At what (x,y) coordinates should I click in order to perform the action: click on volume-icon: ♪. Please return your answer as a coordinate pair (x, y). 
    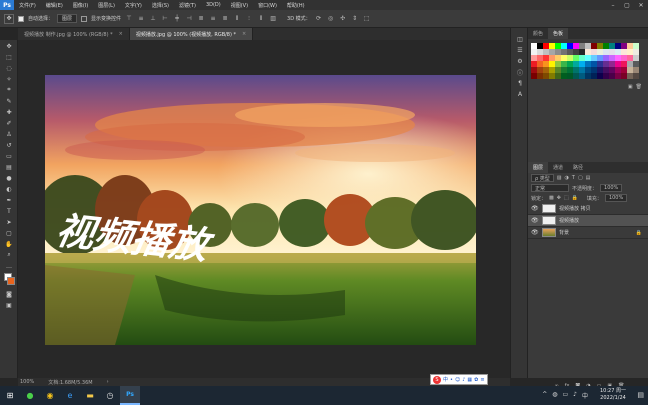
    Looking at the image, I should click on (575, 395).